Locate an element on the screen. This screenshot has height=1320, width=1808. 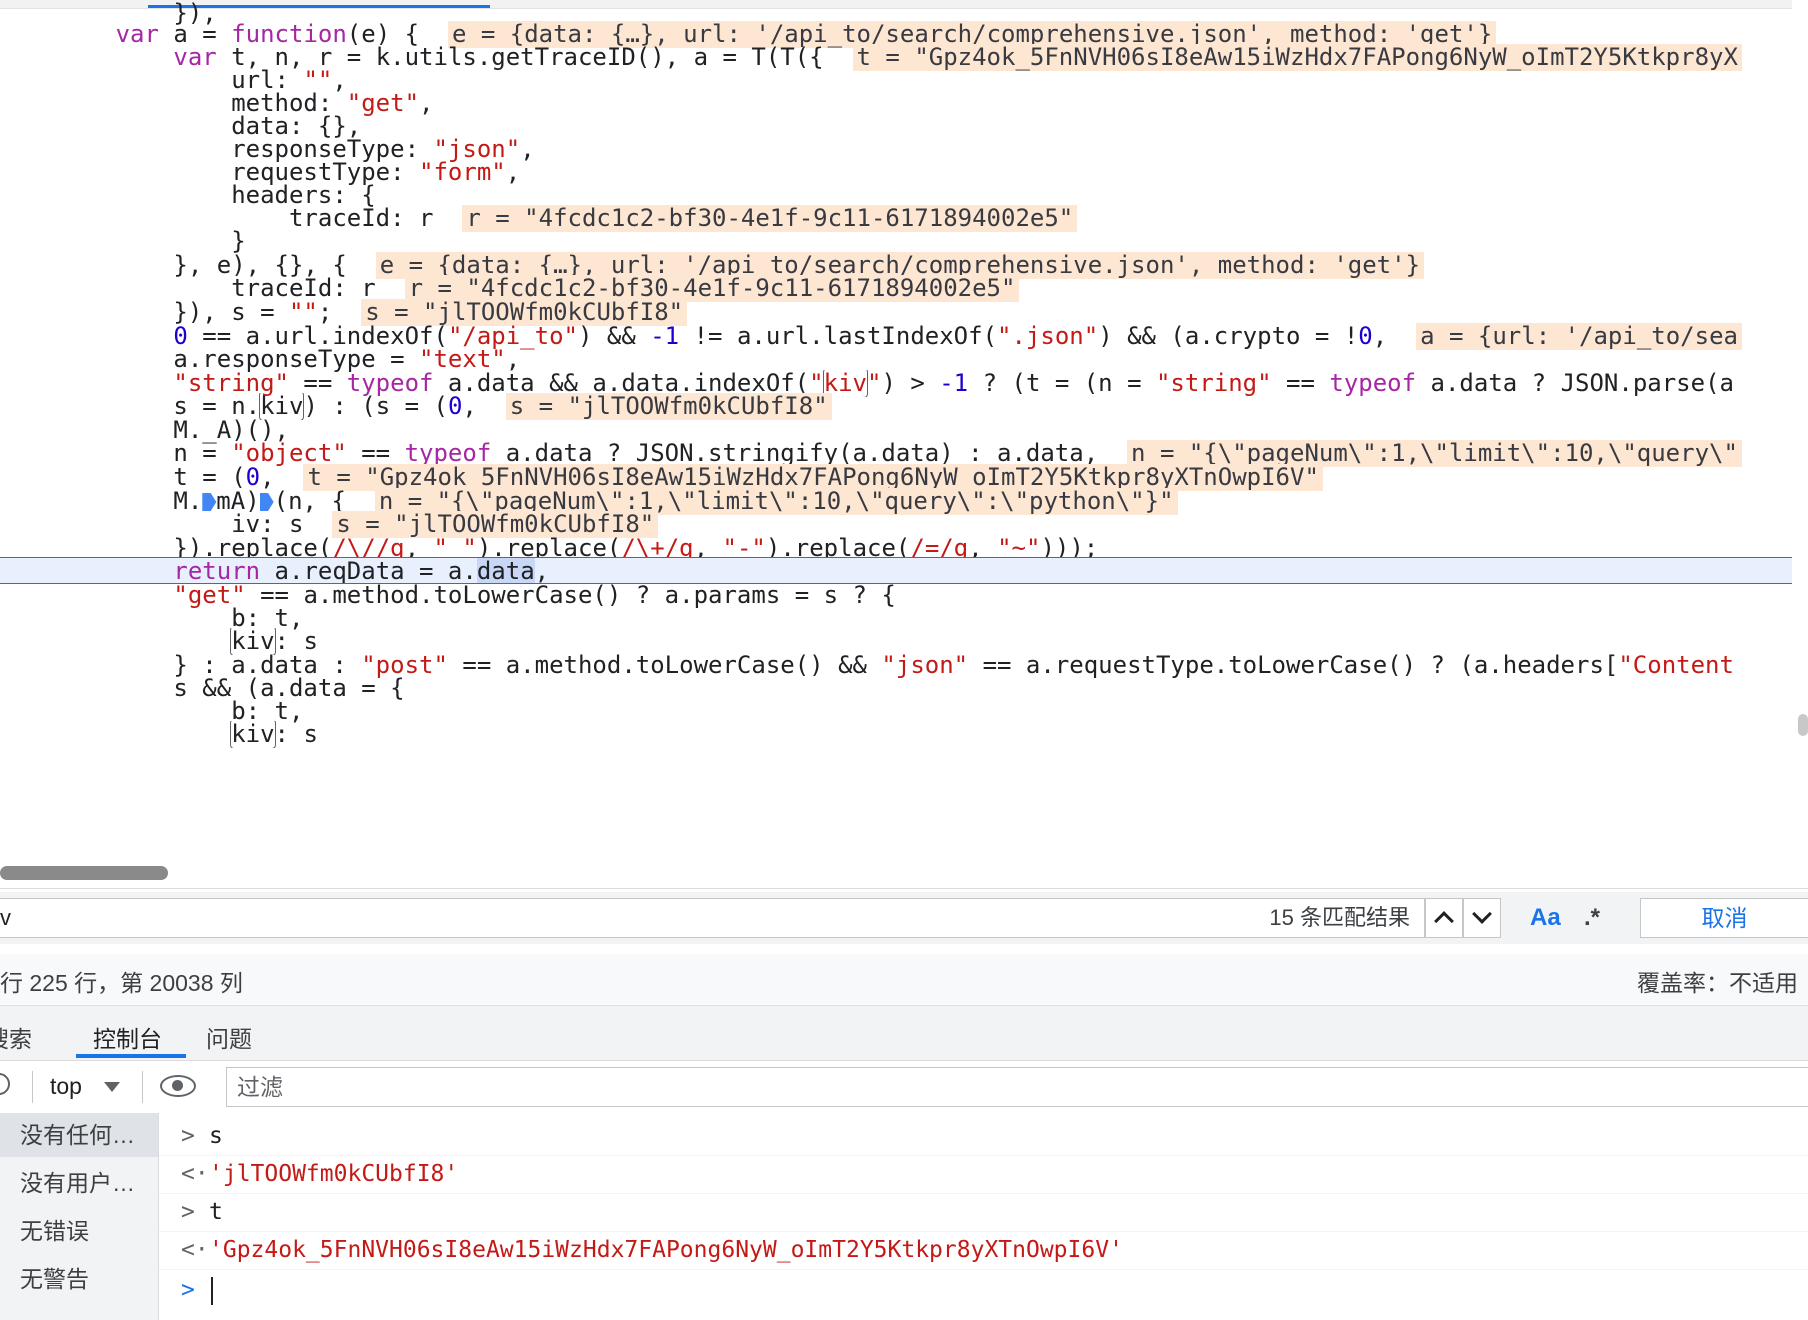
sidebar-item-warnings: 无警告 is located at coordinates (79, 1279).